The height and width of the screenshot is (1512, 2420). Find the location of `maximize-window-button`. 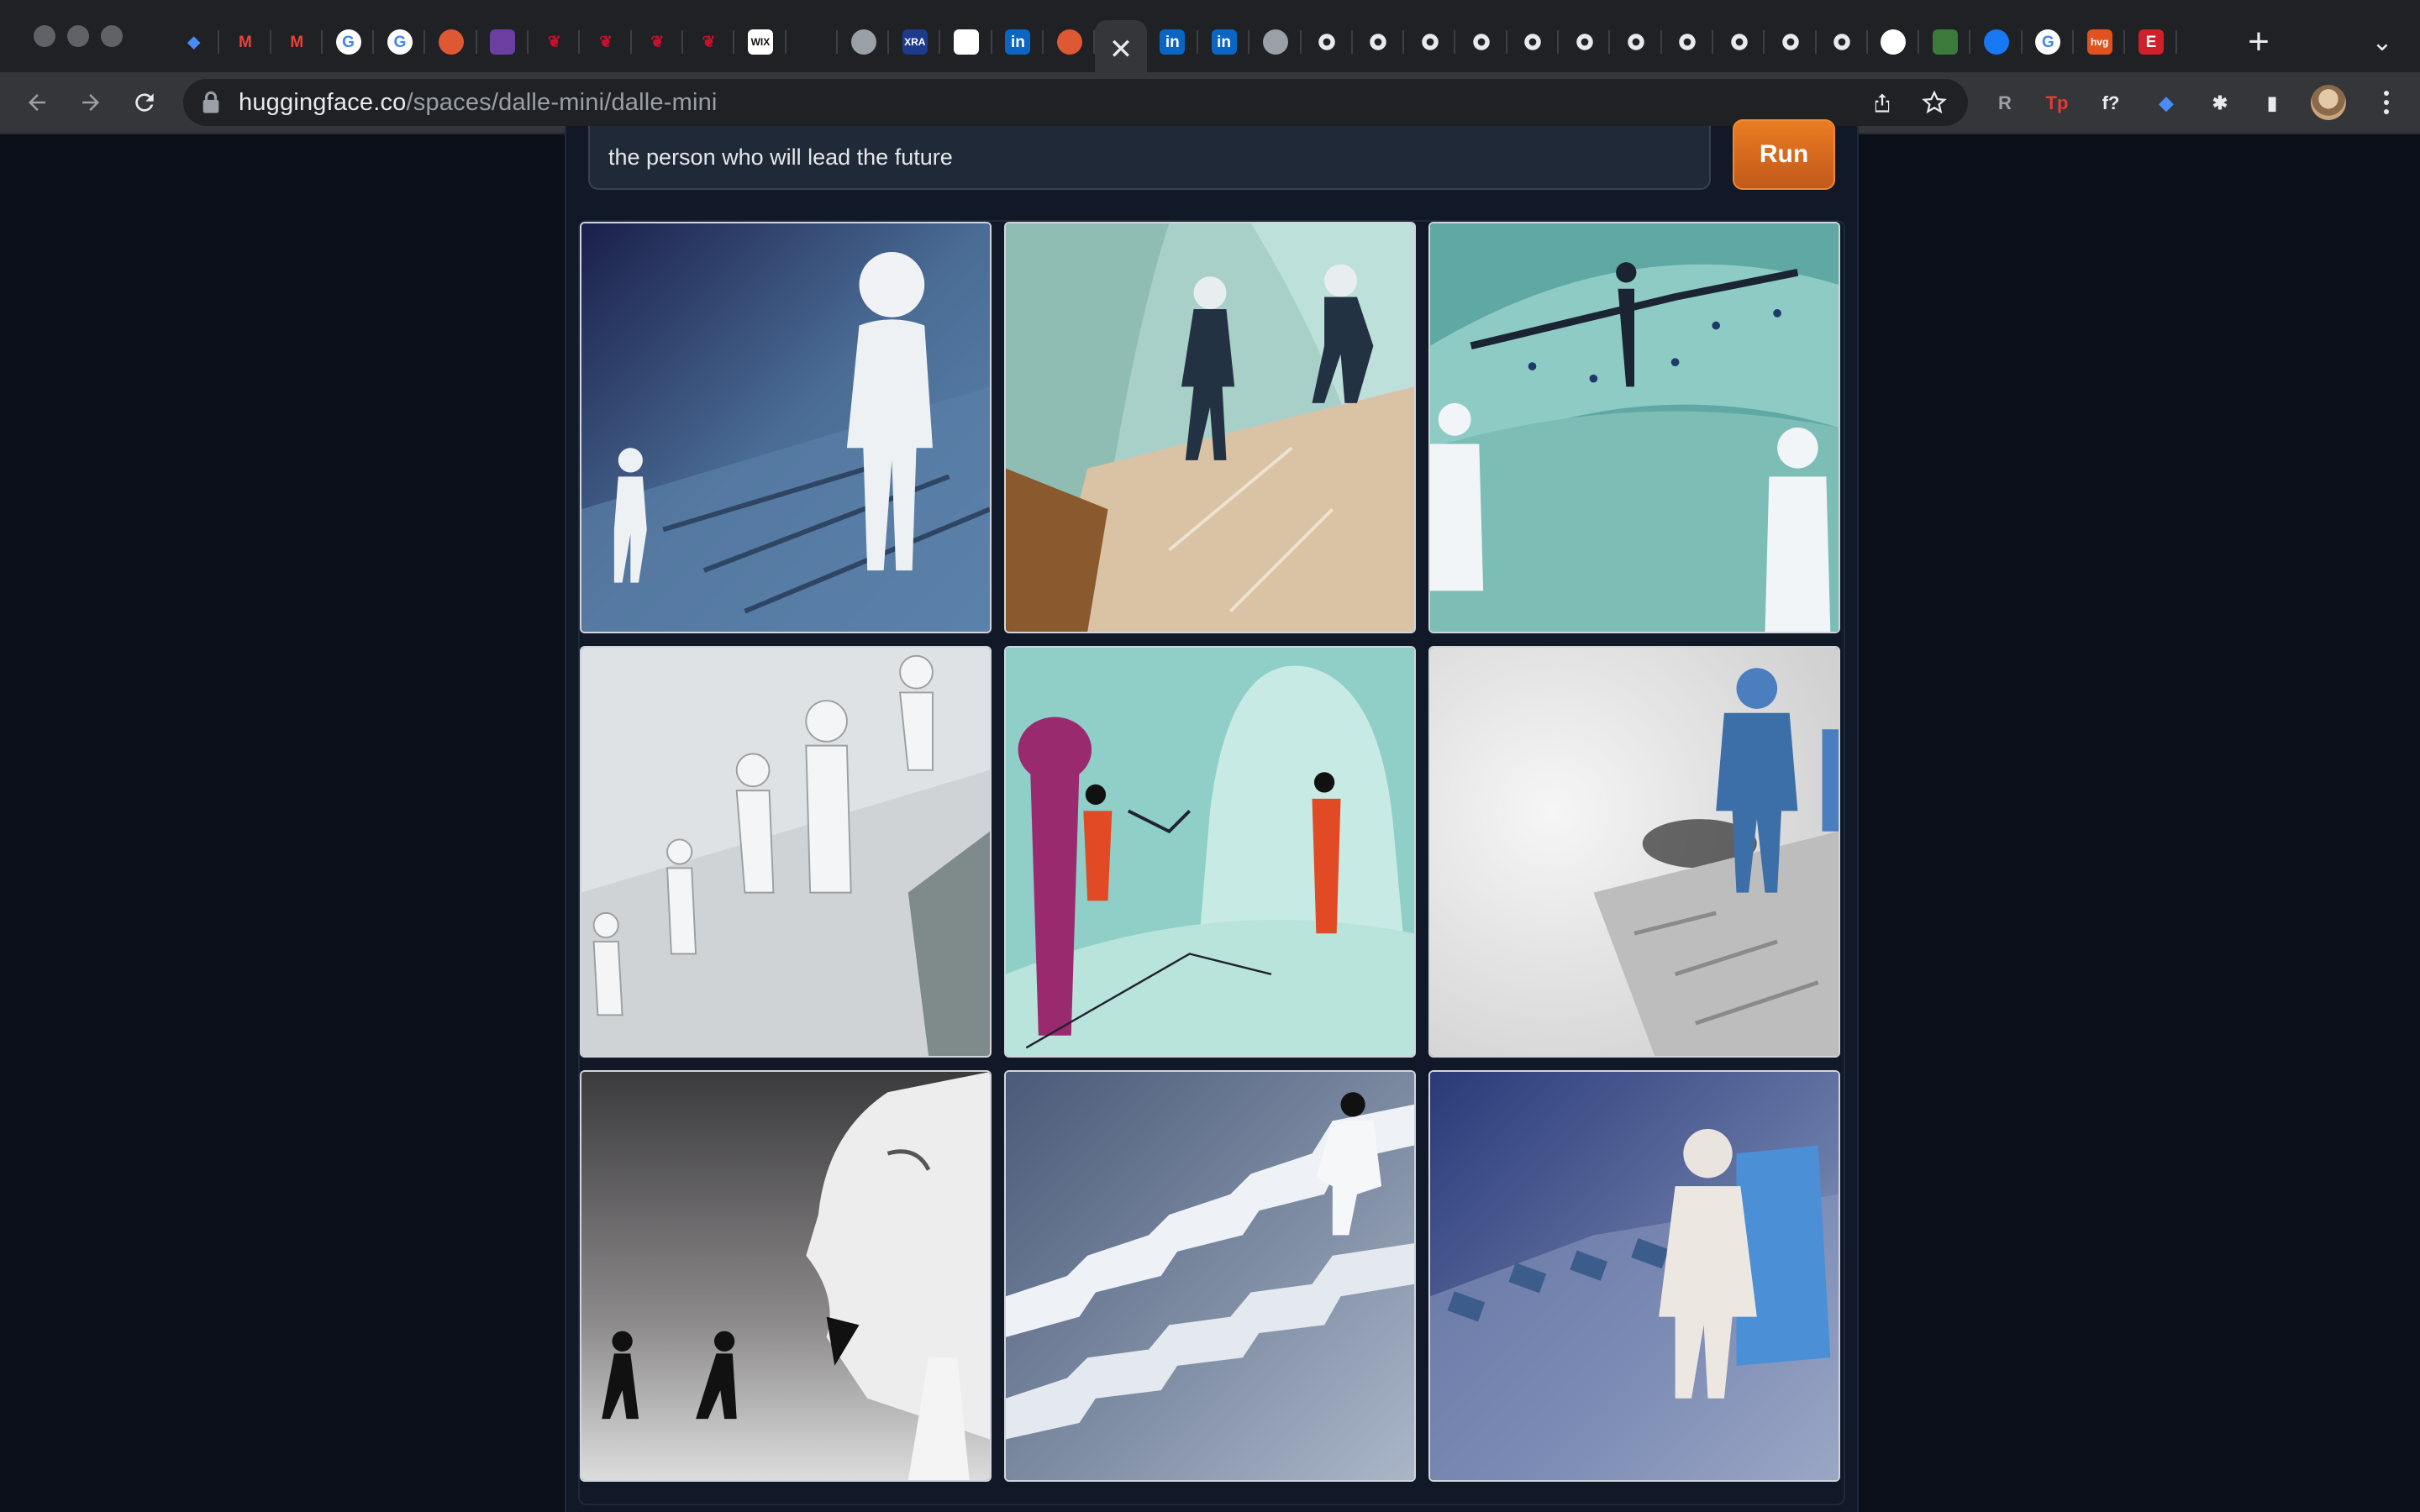

maximize-window-button is located at coordinates (112, 36).